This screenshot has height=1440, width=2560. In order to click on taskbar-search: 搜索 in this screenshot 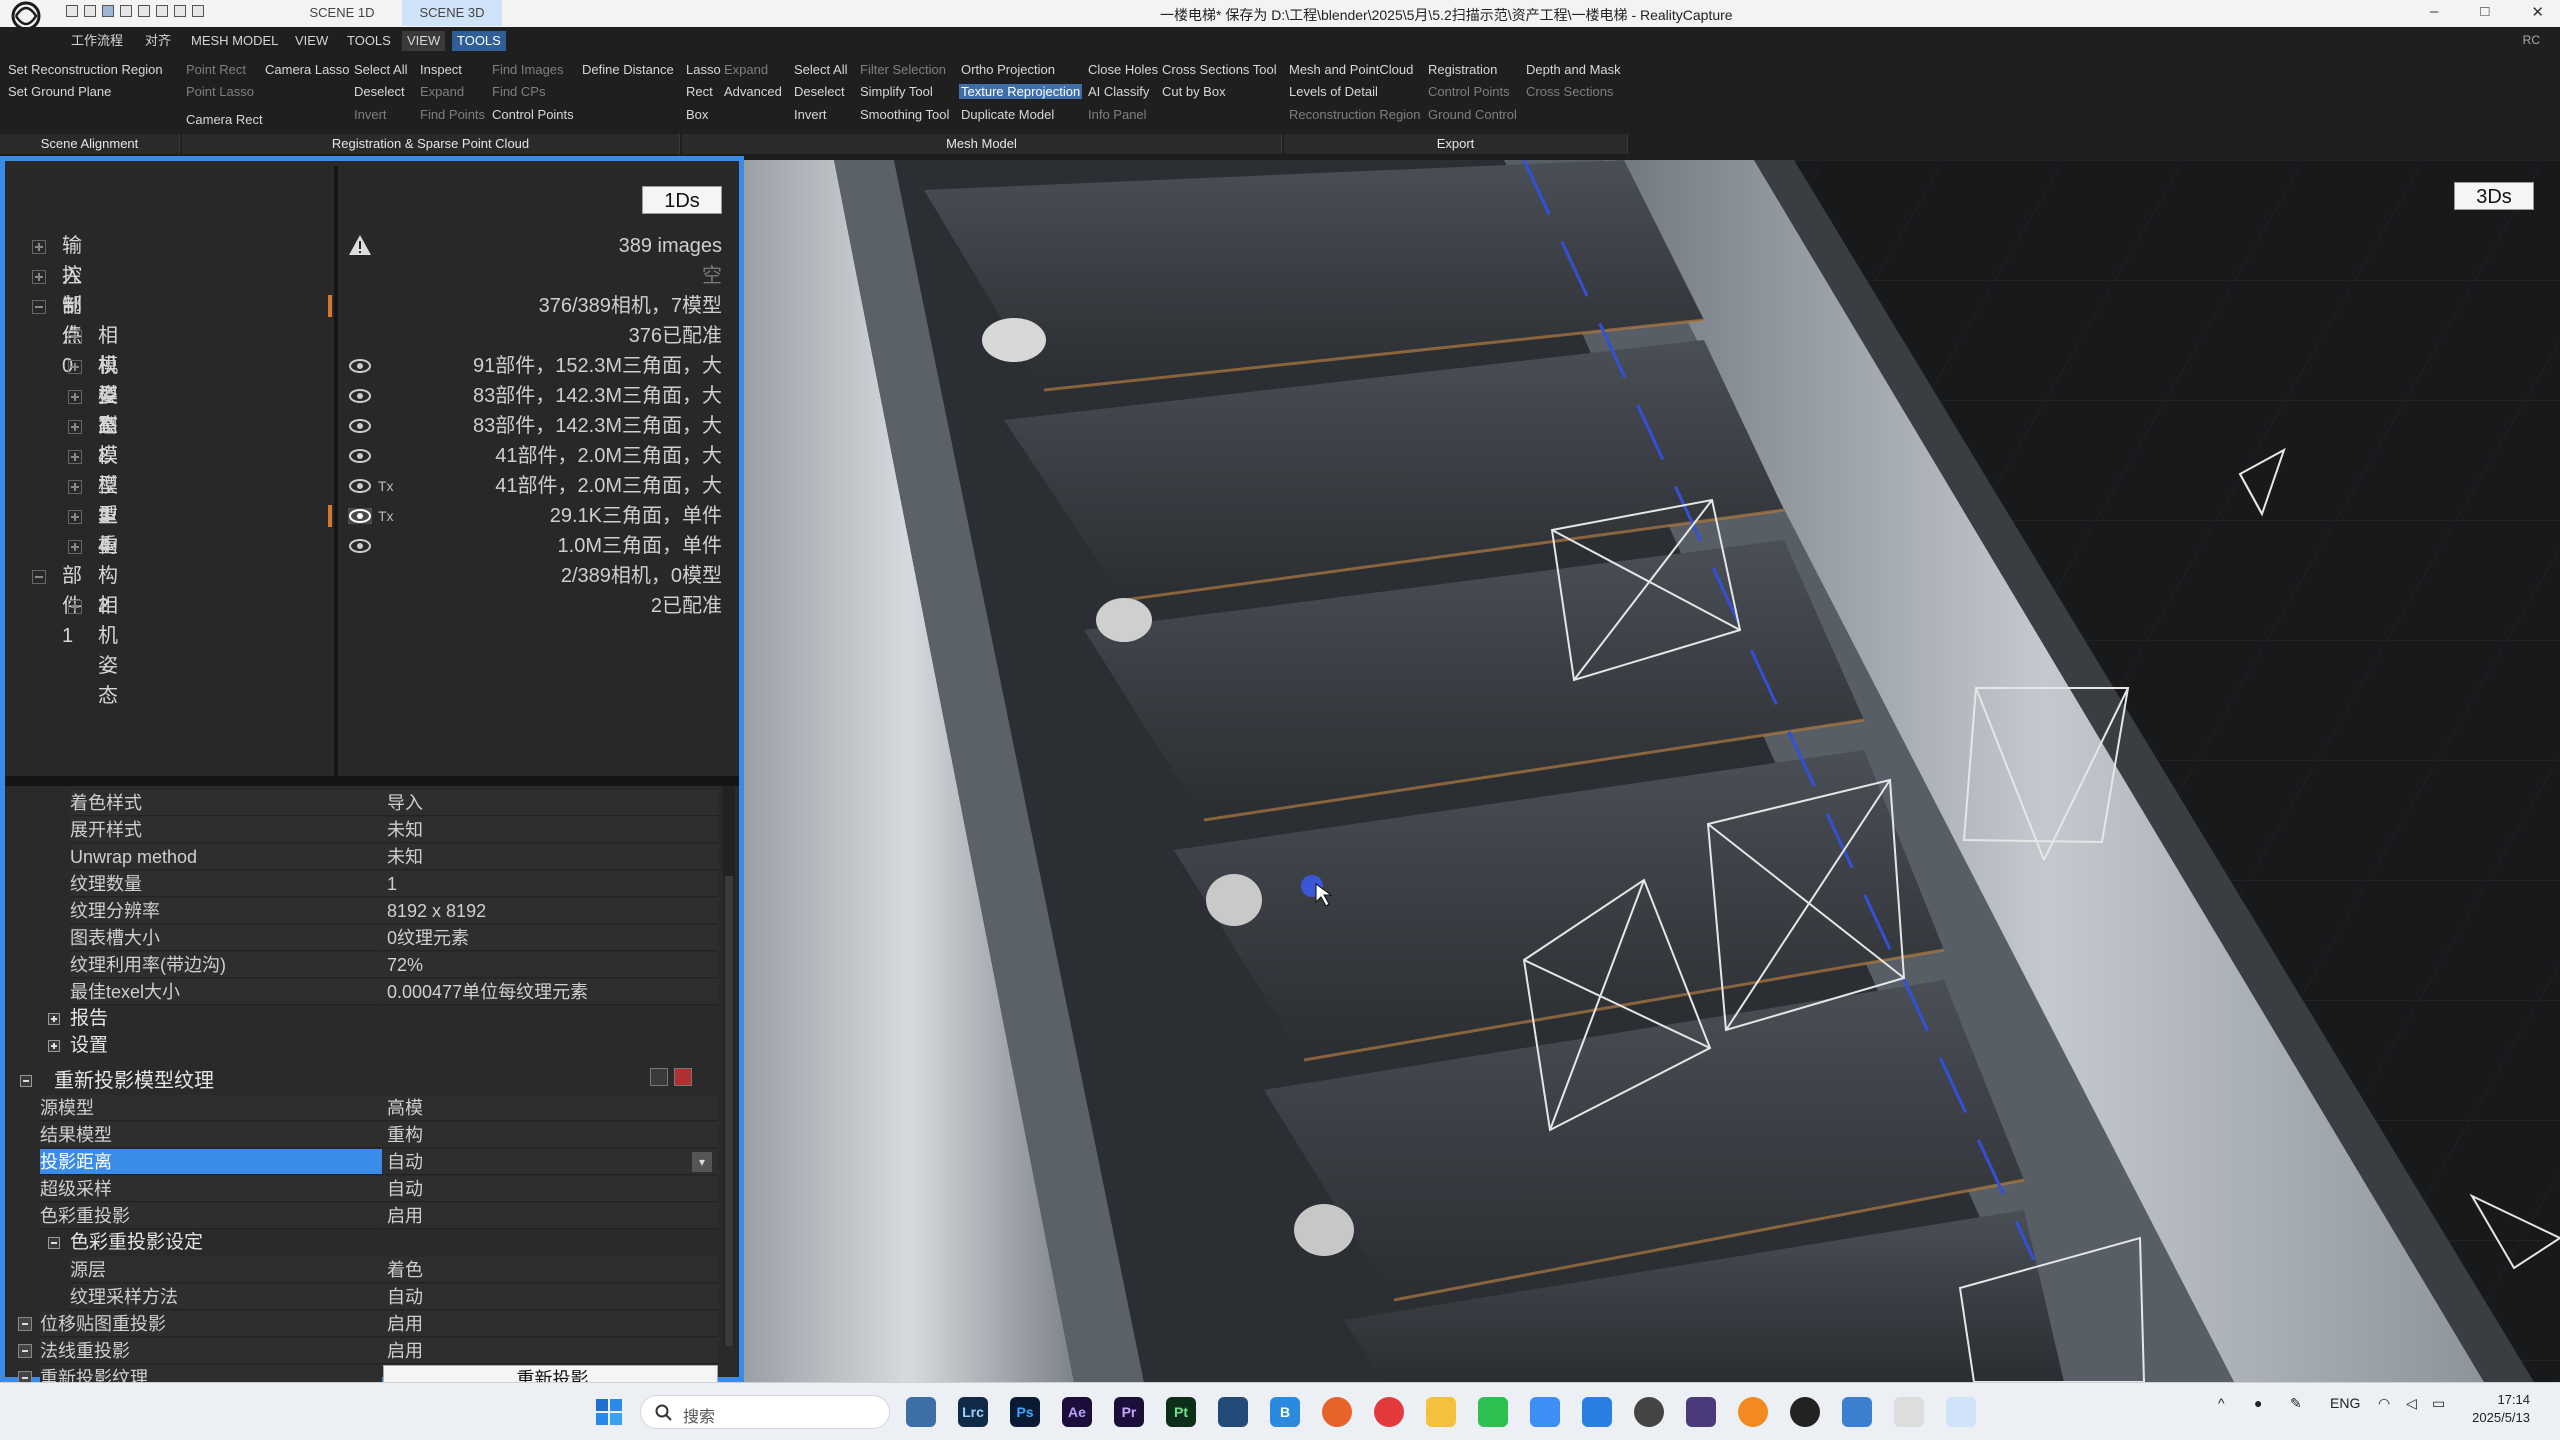, I will do `click(765, 1412)`.